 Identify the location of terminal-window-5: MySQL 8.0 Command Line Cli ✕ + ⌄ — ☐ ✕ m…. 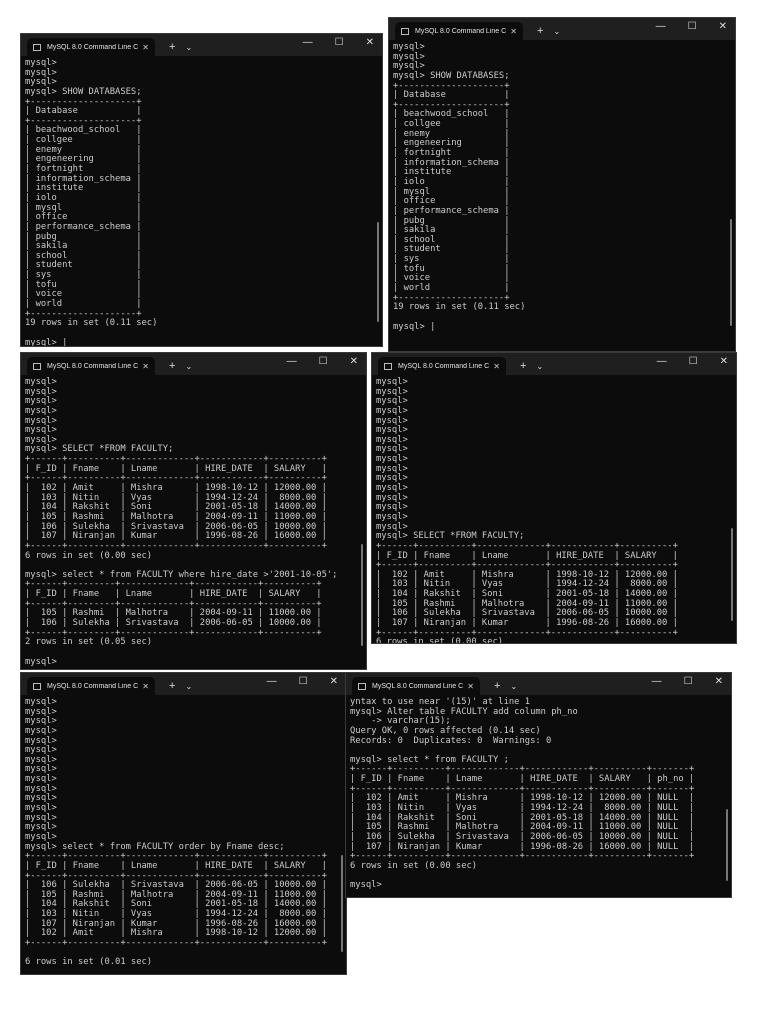
(183, 823).